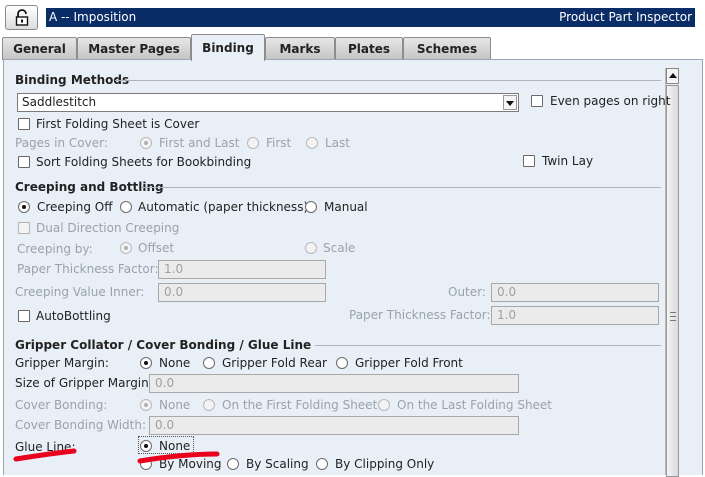  I want to click on creeping-automatic-label: Automatic (paper thickness), so click(223, 207).